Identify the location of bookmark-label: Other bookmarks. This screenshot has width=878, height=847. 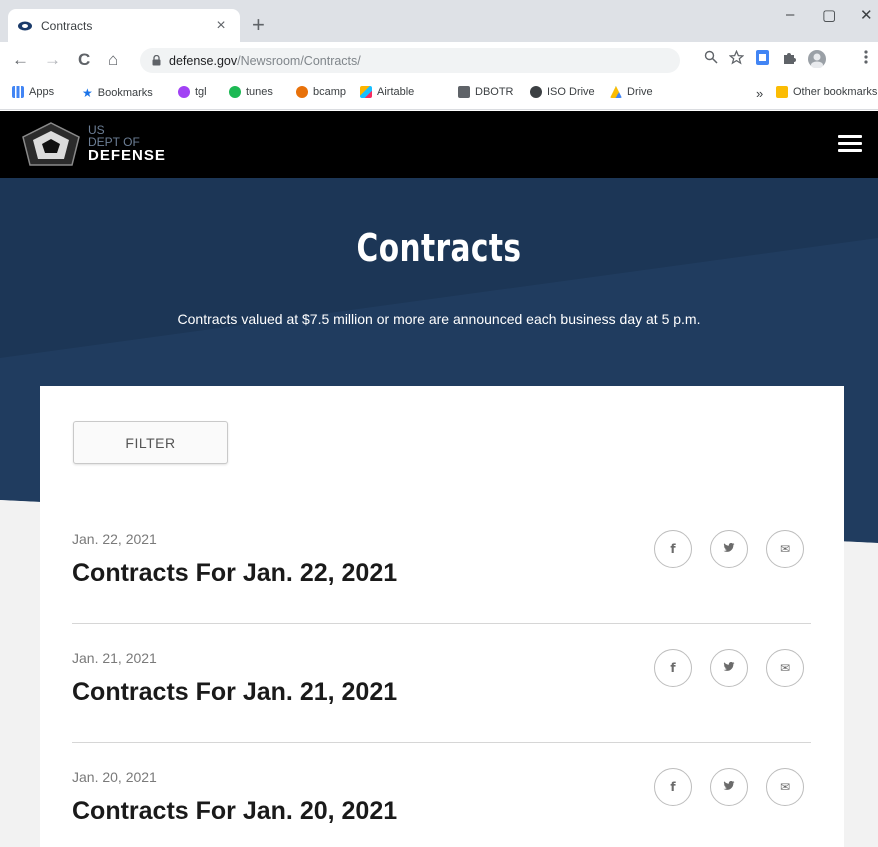
(835, 92).